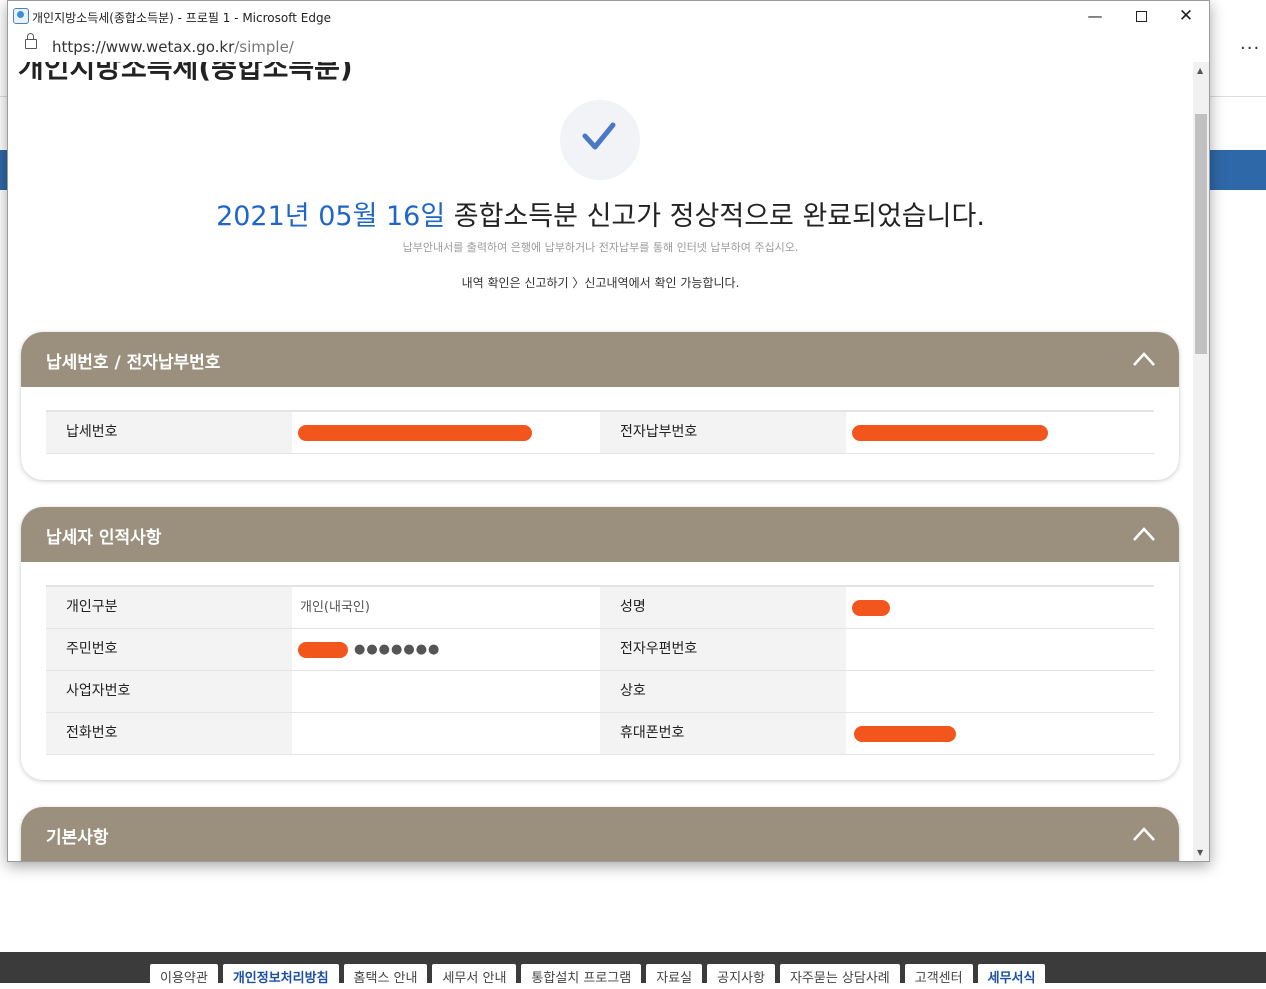  Describe the element at coordinates (31, 41) in the screenshot. I see `lock-icon` at that location.